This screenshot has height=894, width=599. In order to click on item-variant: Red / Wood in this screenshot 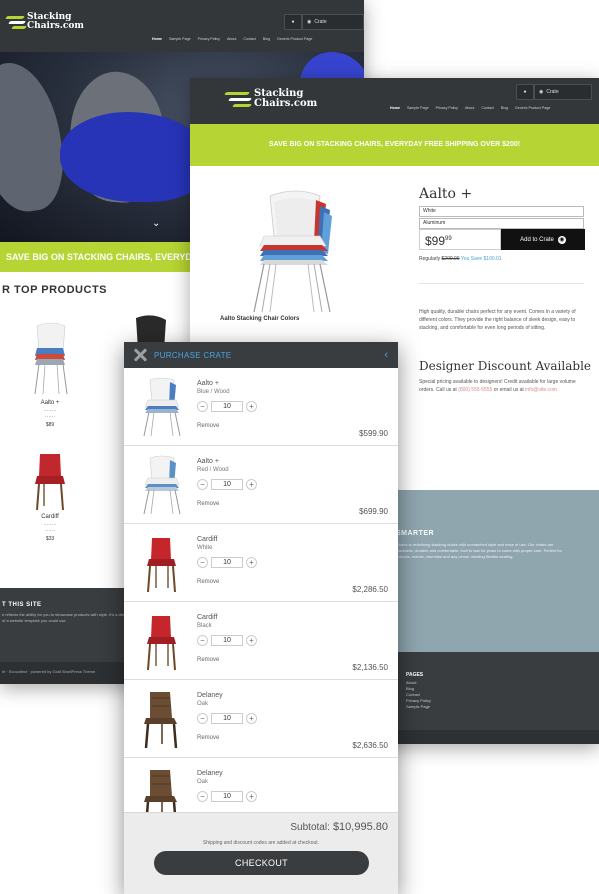, I will do `click(213, 470)`.